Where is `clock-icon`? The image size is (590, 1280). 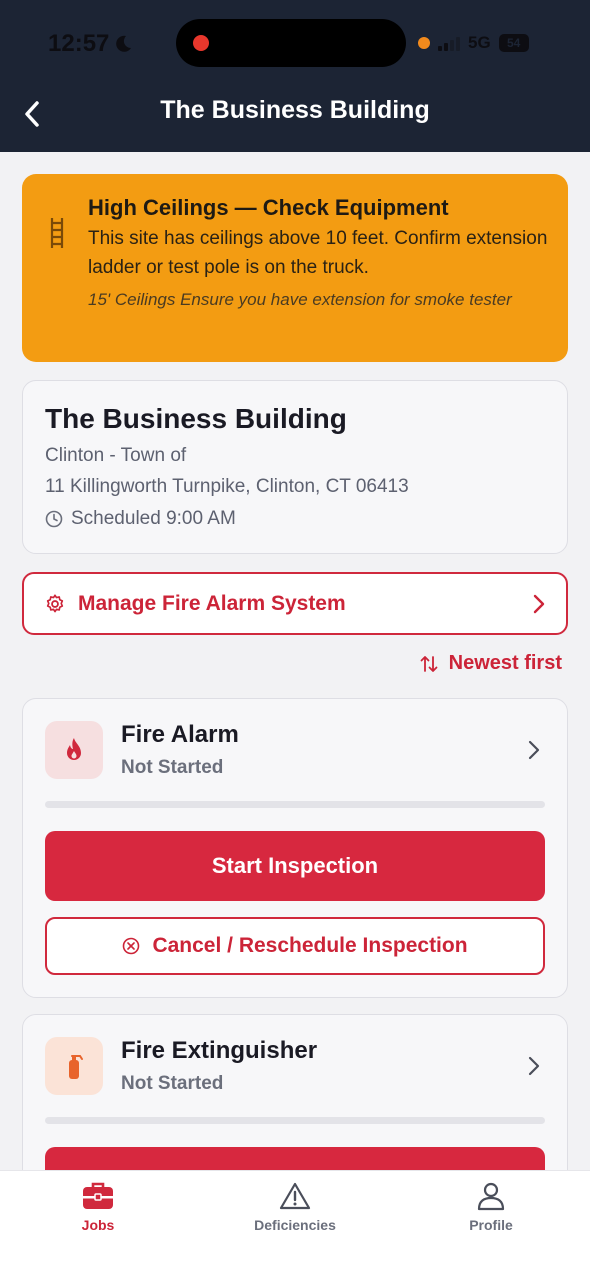
clock-icon is located at coordinates (54, 519).